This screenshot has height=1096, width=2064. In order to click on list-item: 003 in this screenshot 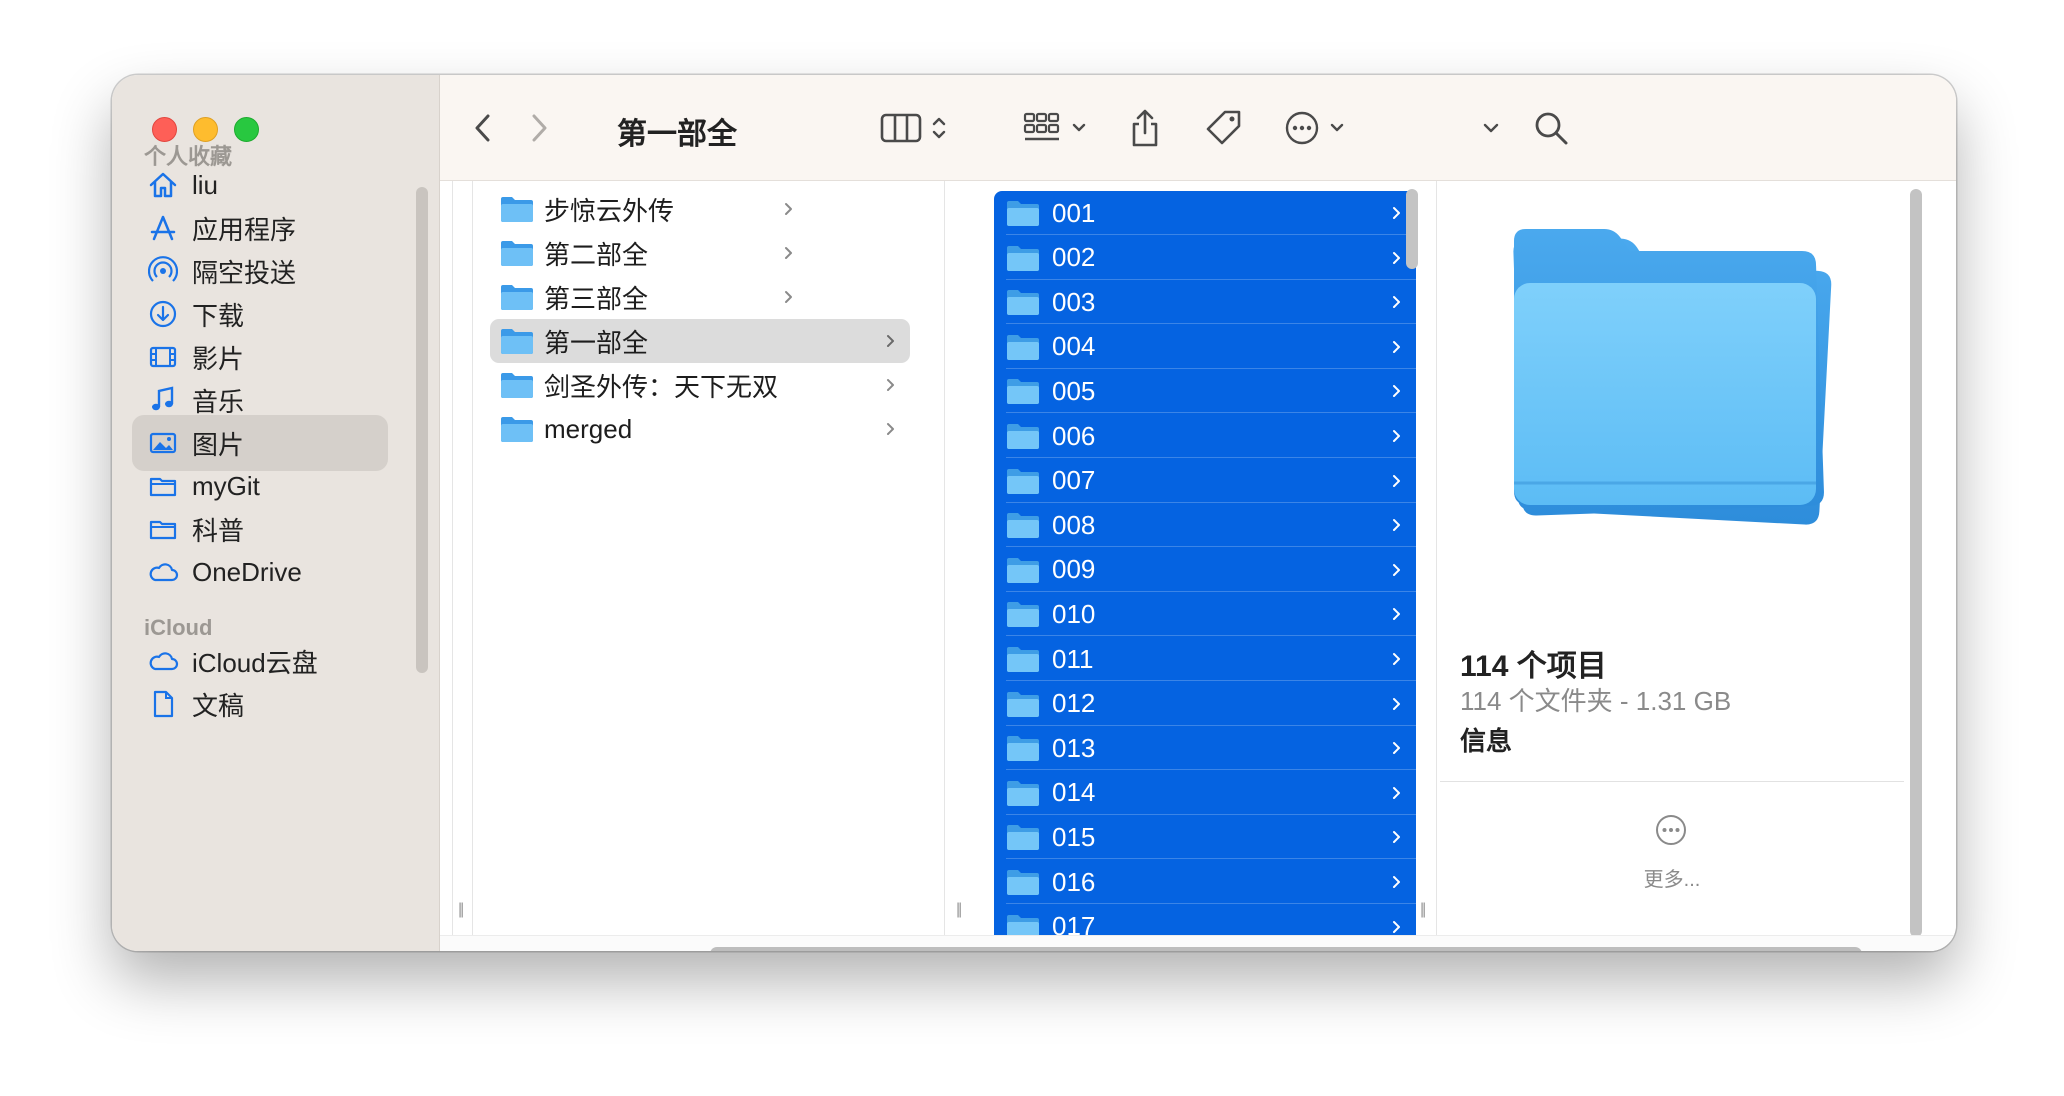, I will do `click(1205, 302)`.